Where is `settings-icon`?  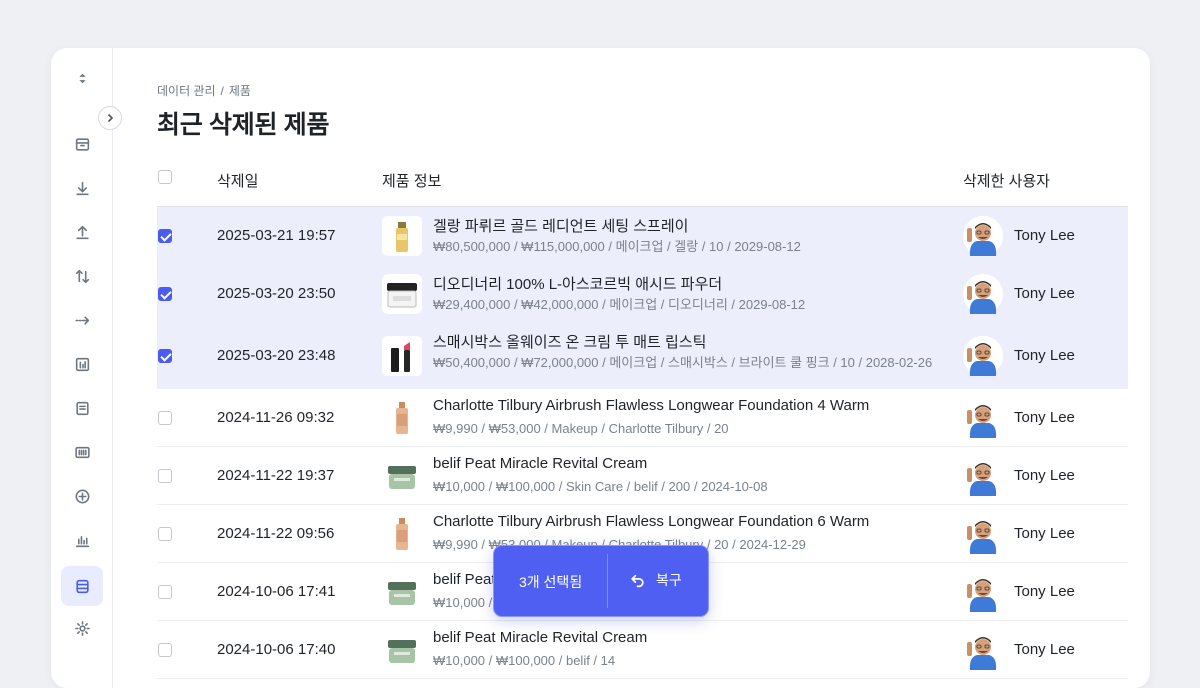
settings-icon is located at coordinates (82, 628).